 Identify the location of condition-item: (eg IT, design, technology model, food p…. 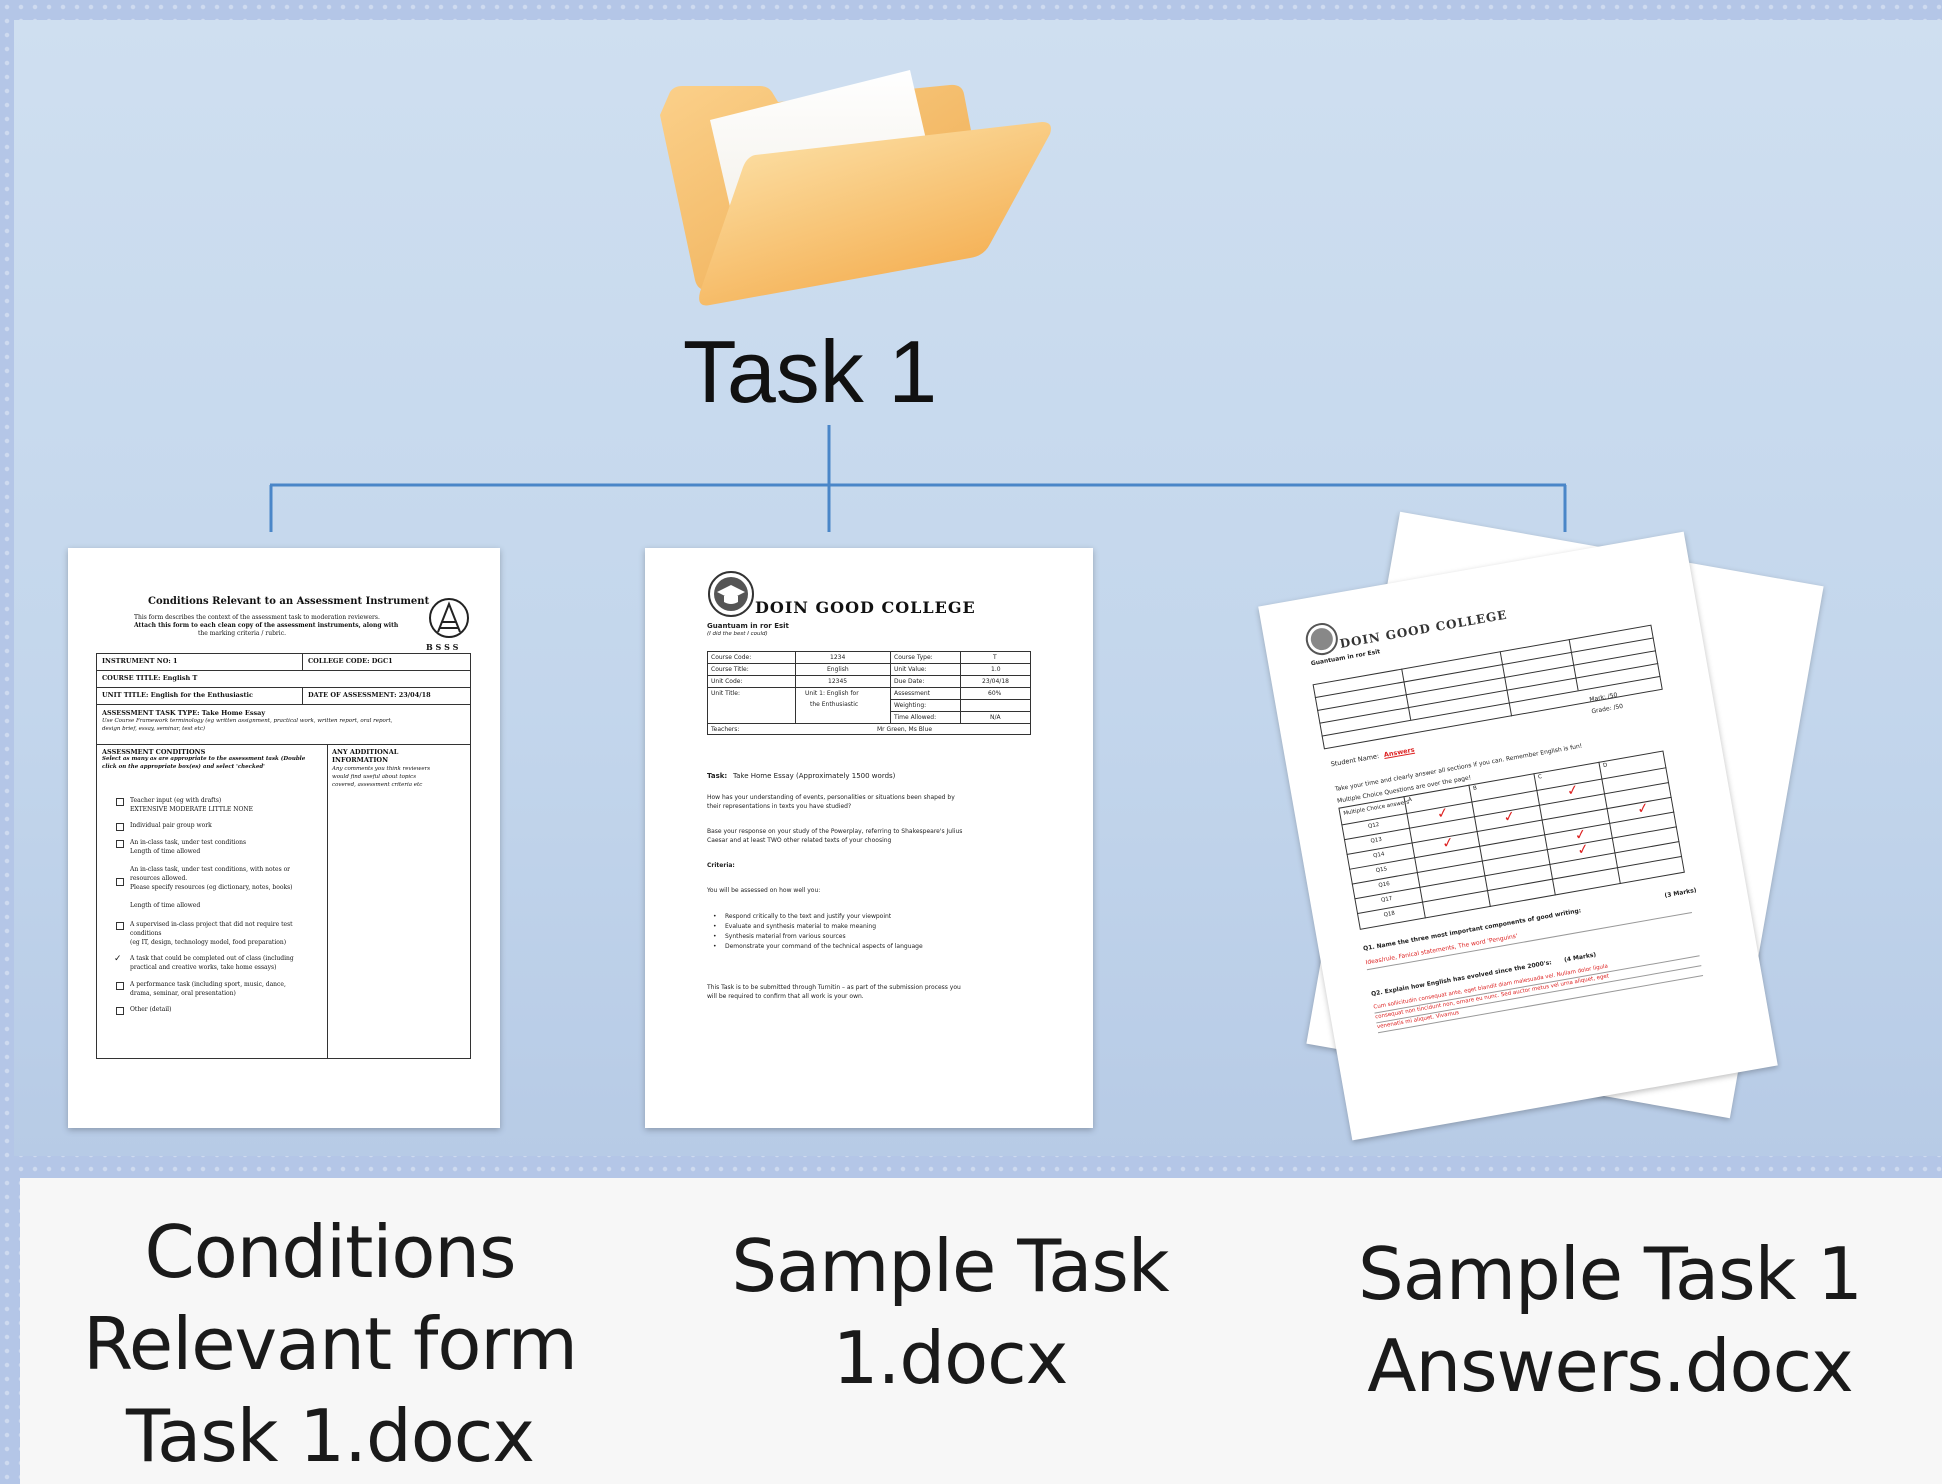
(208, 942).